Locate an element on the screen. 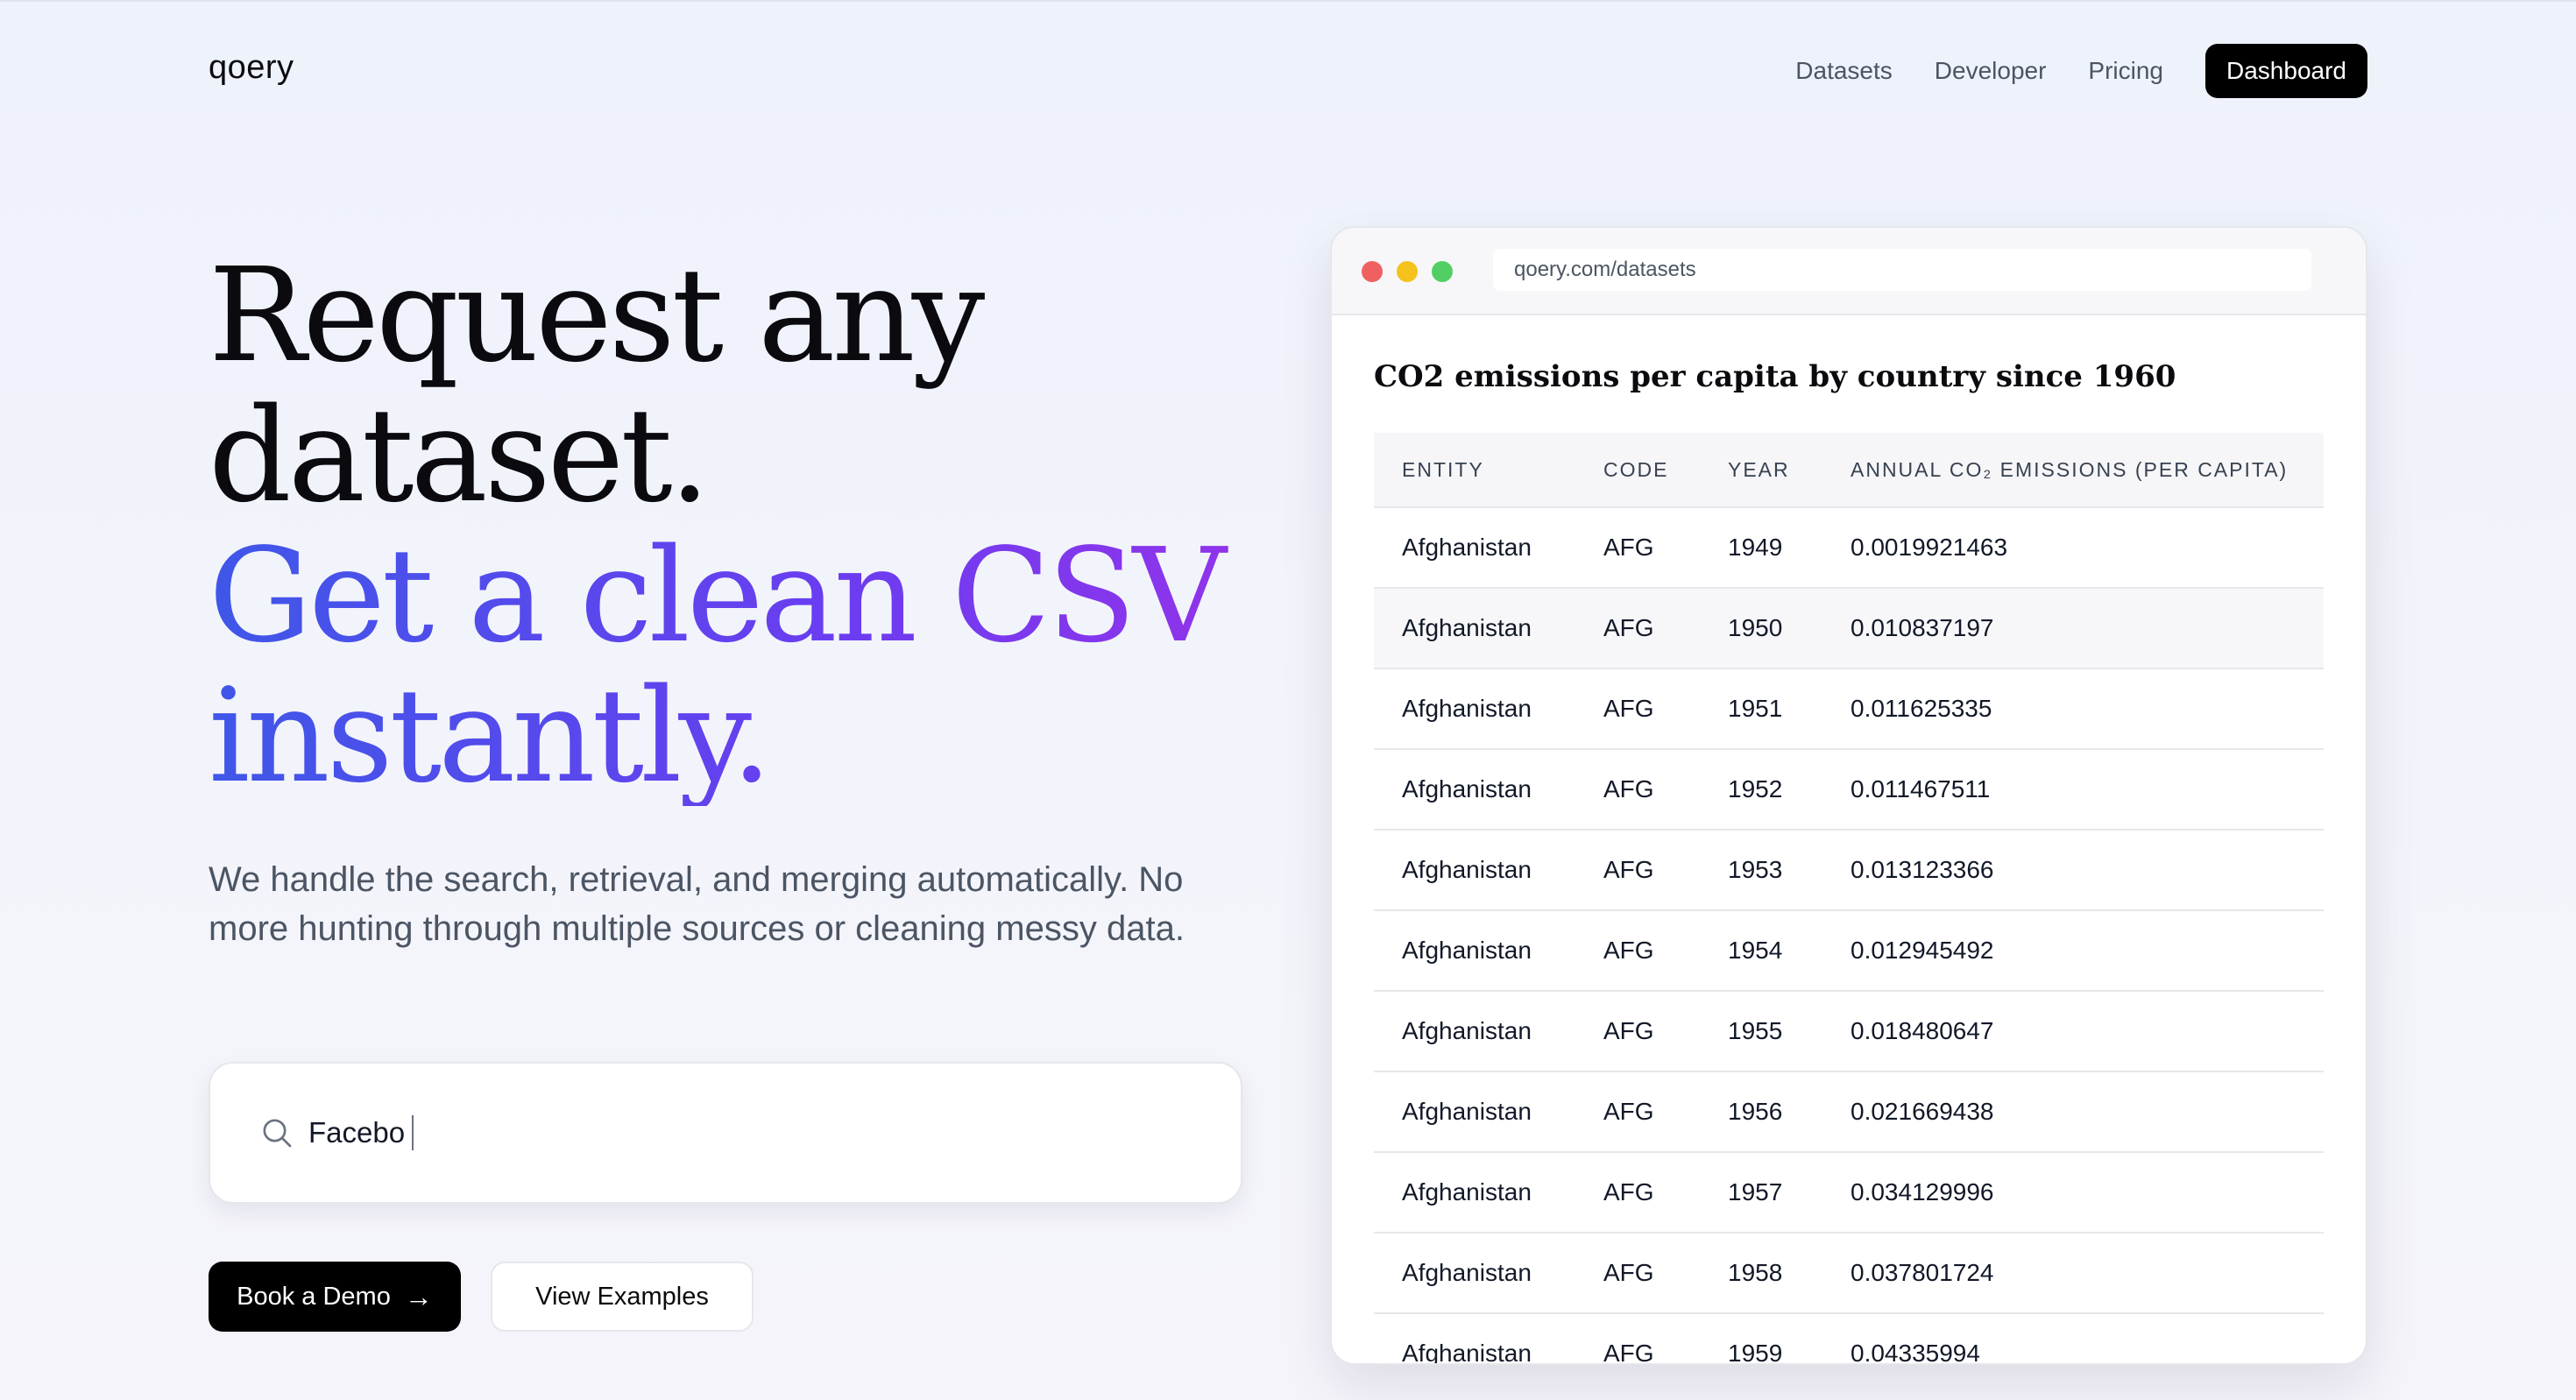 The height and width of the screenshot is (1400, 2576). search-input: Facebo is located at coordinates (725, 1133).